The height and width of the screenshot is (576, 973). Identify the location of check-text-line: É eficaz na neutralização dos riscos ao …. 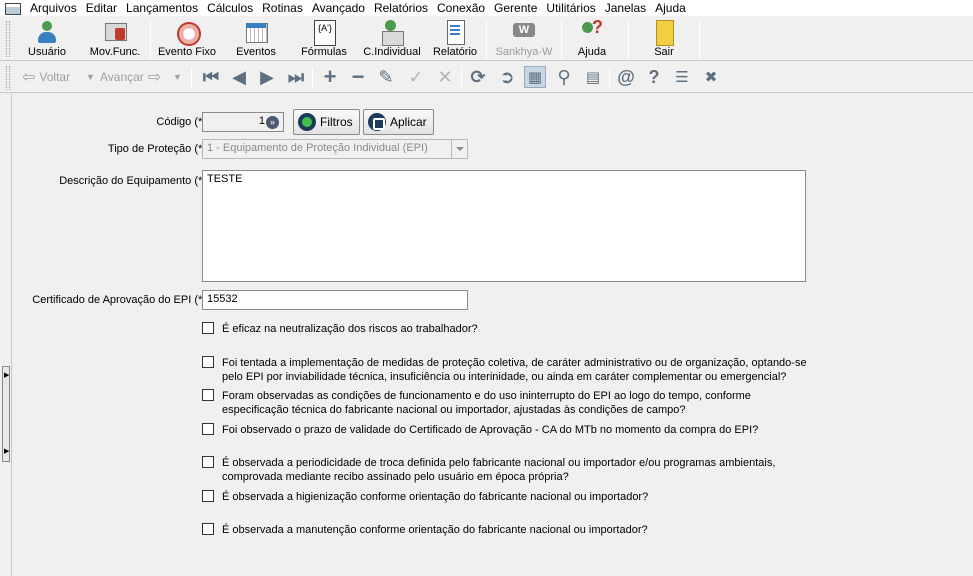
(350, 329).